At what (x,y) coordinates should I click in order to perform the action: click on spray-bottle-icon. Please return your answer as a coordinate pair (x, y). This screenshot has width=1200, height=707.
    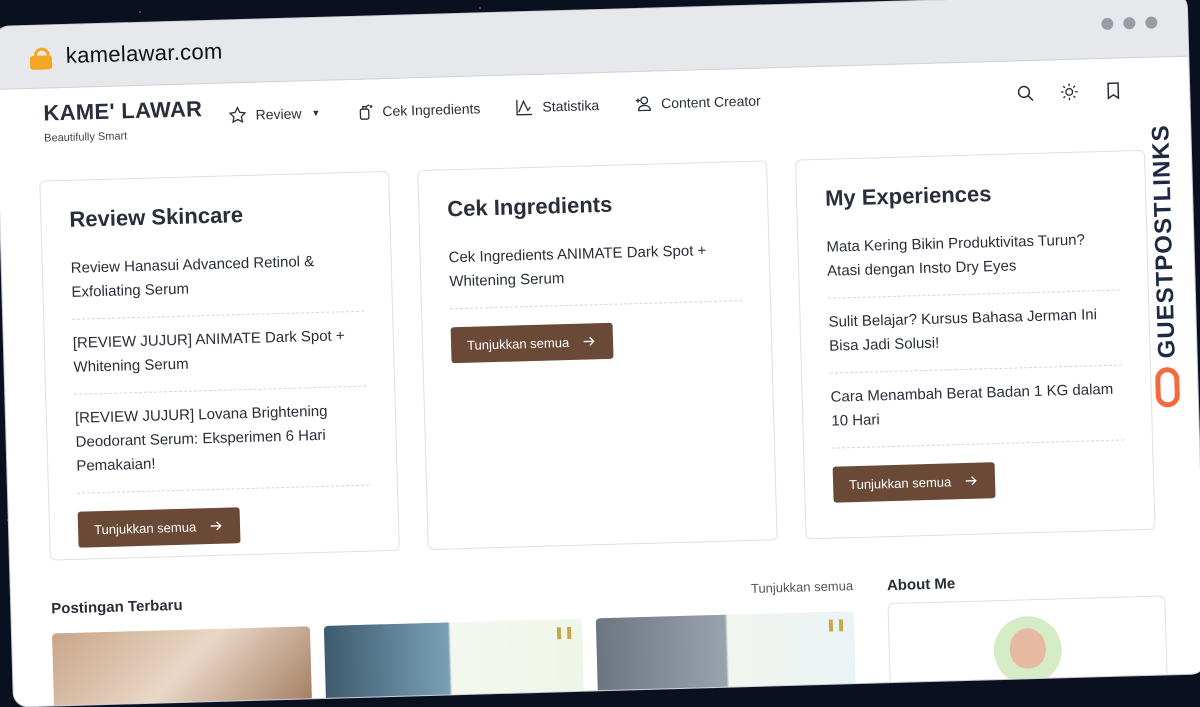
    Looking at the image, I should click on (366, 112).